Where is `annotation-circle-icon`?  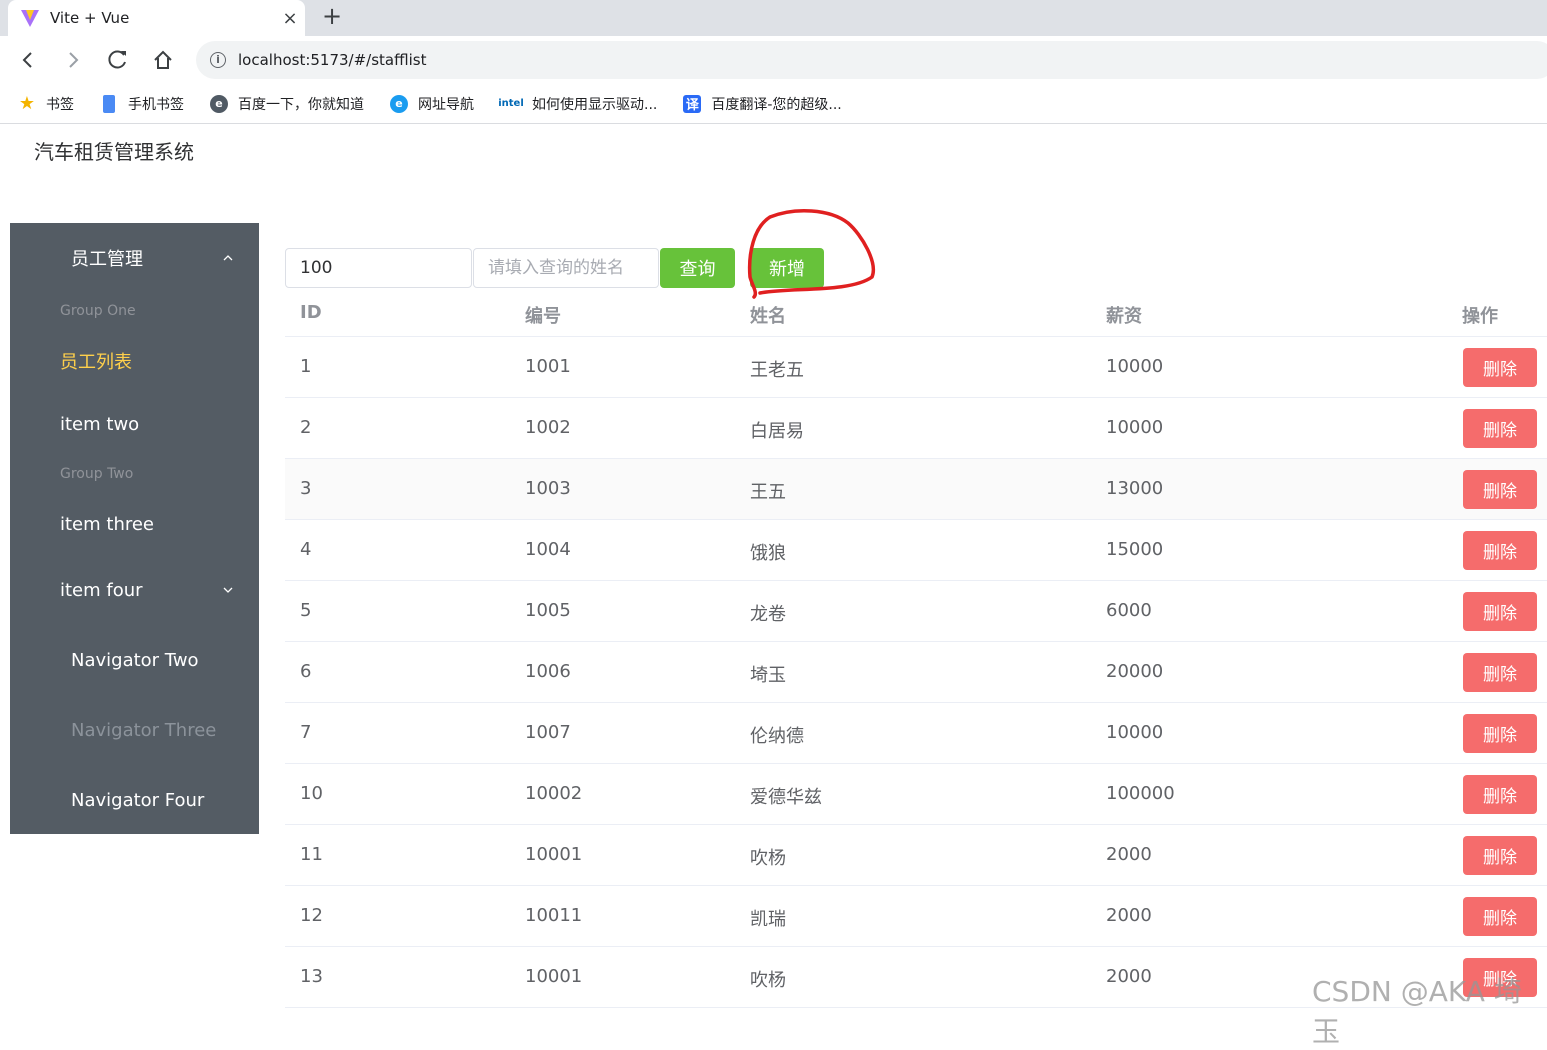
annotation-circle-icon is located at coordinates (811, 254).